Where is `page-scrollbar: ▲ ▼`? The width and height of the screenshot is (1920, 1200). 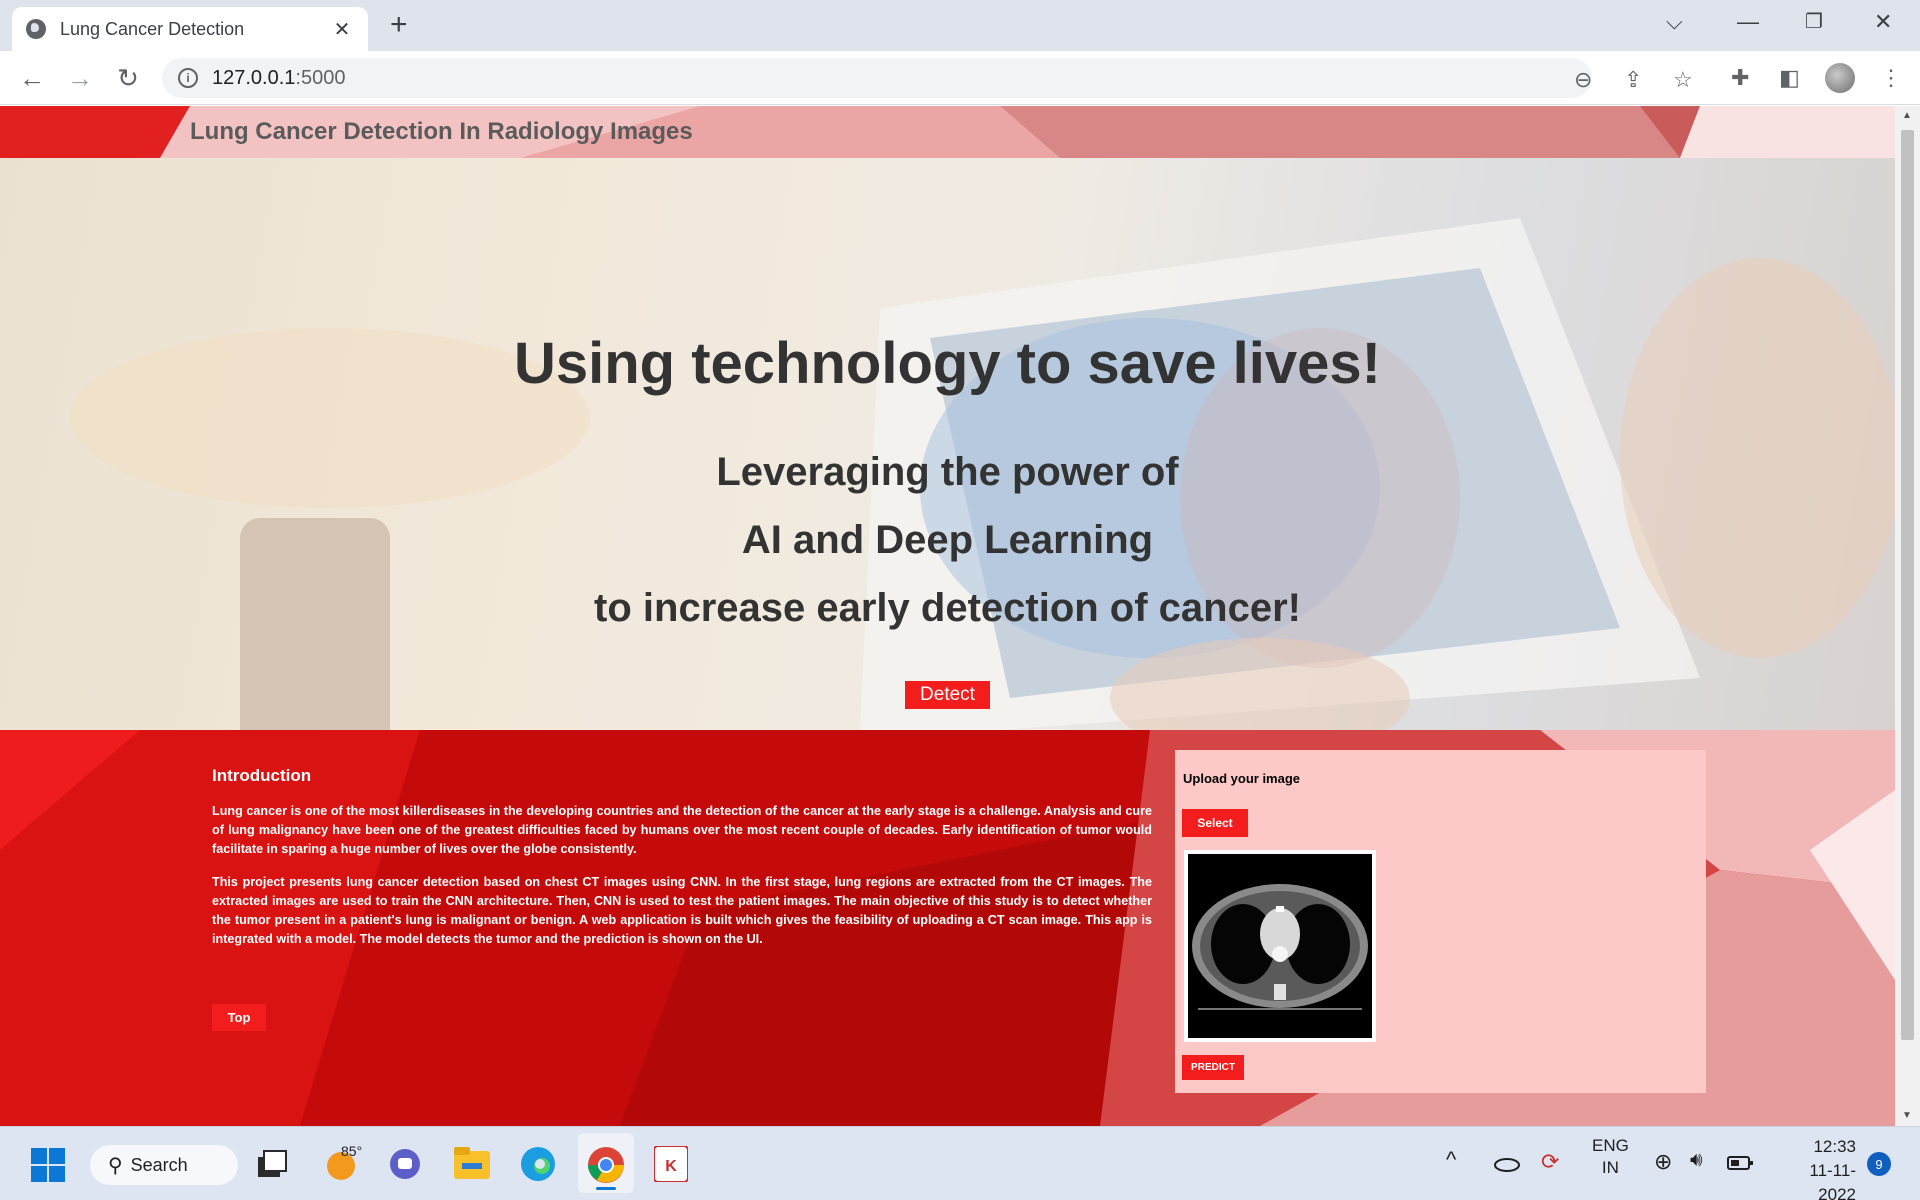
page-scrollbar: ▲ ▼ is located at coordinates (1907, 616).